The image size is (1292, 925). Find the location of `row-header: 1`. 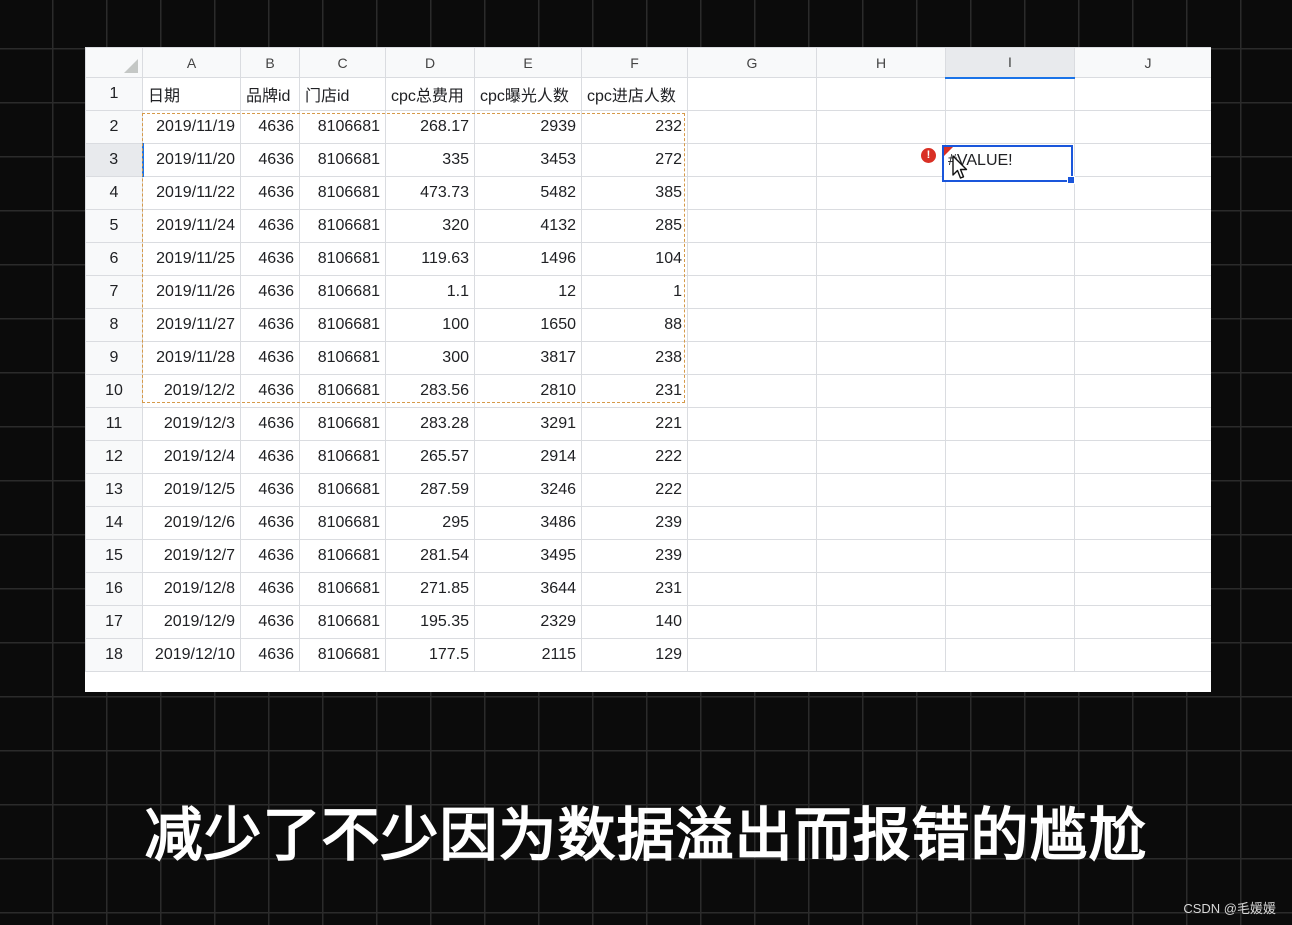

row-header: 1 is located at coordinates (114, 94).